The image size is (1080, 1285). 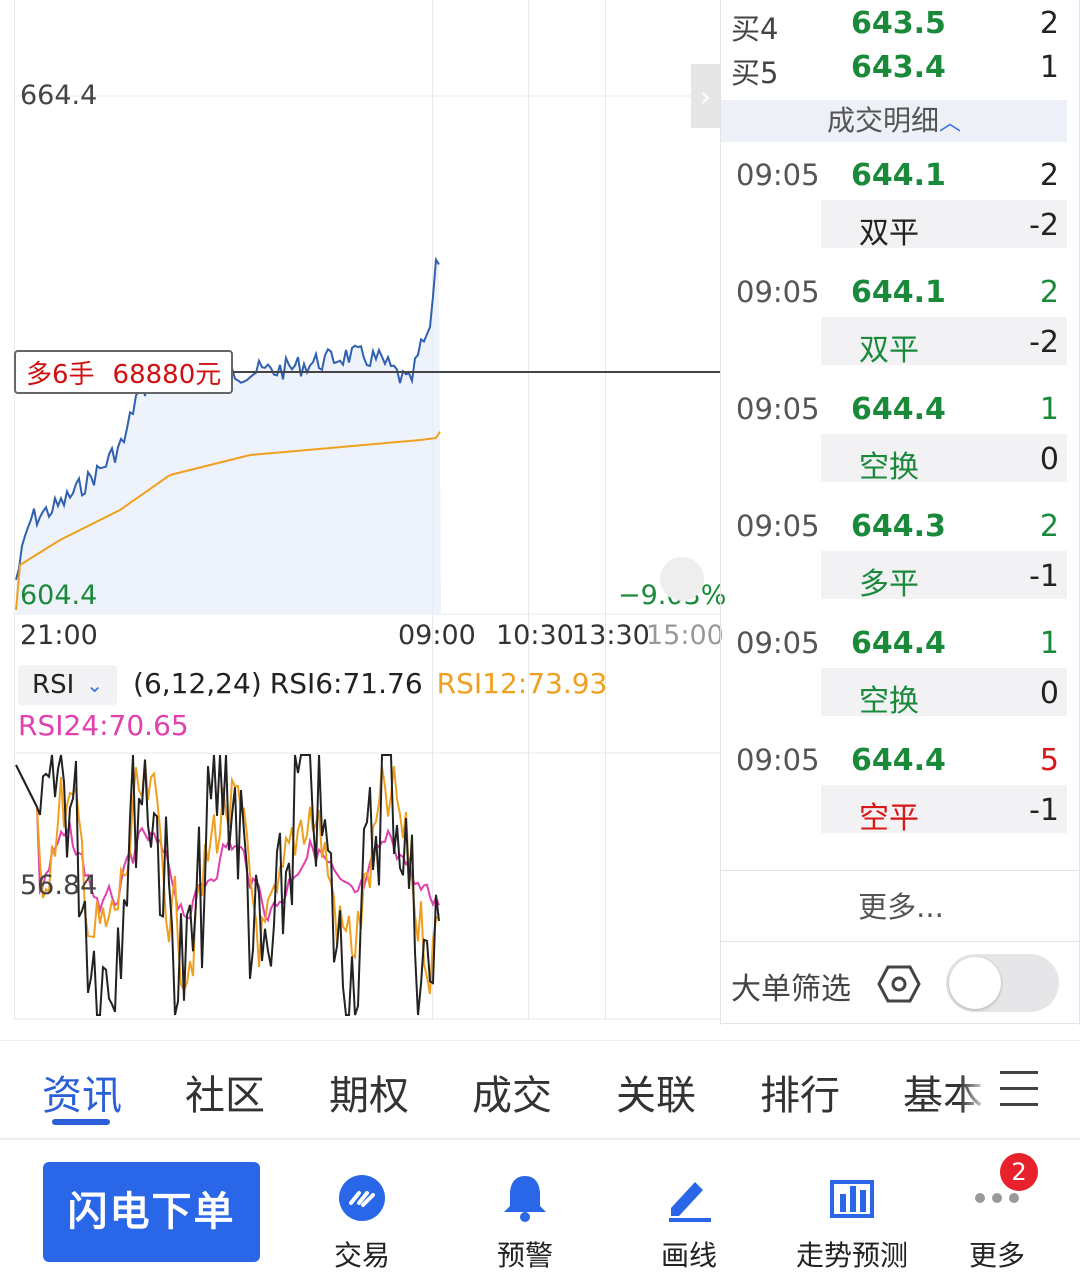 I want to click on trade-volume: 5, so click(x=1049, y=760).